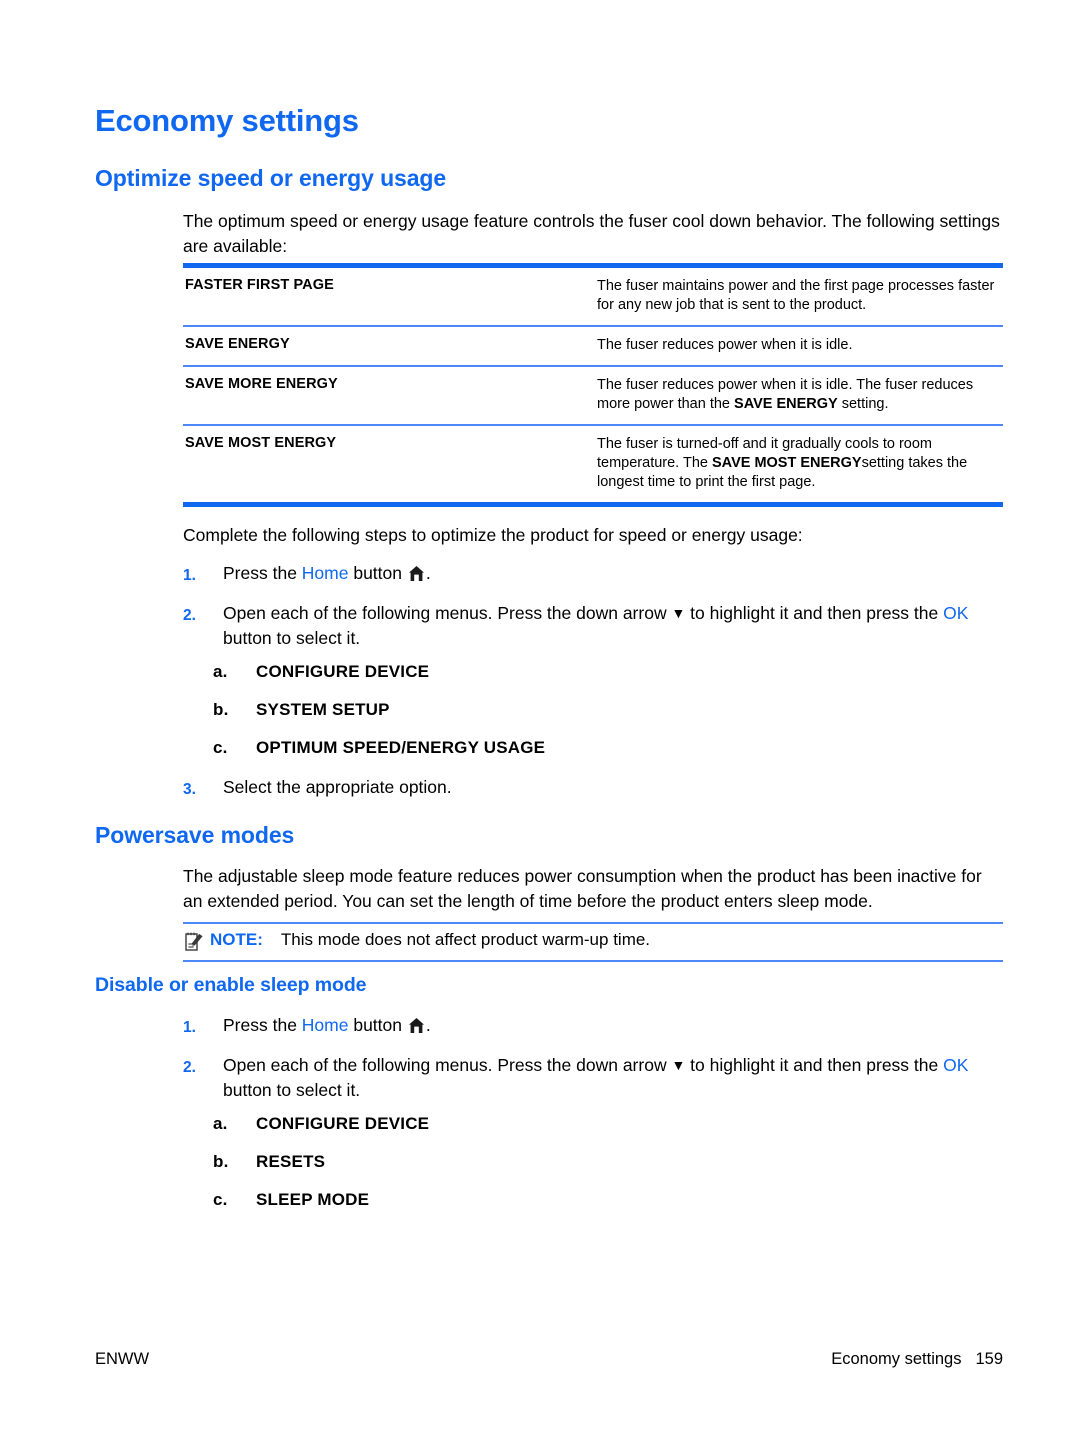 The image size is (1080, 1437). What do you see at coordinates (227, 120) in the screenshot?
I see `page-title: Economy settings` at bounding box center [227, 120].